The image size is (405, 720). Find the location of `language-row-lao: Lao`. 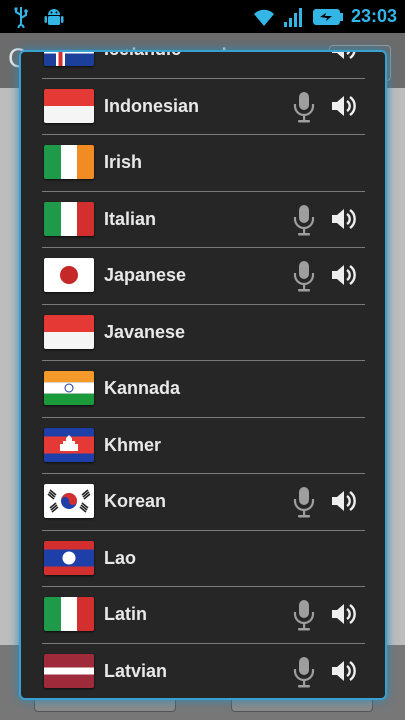

language-row-lao: Lao is located at coordinates (203, 559).